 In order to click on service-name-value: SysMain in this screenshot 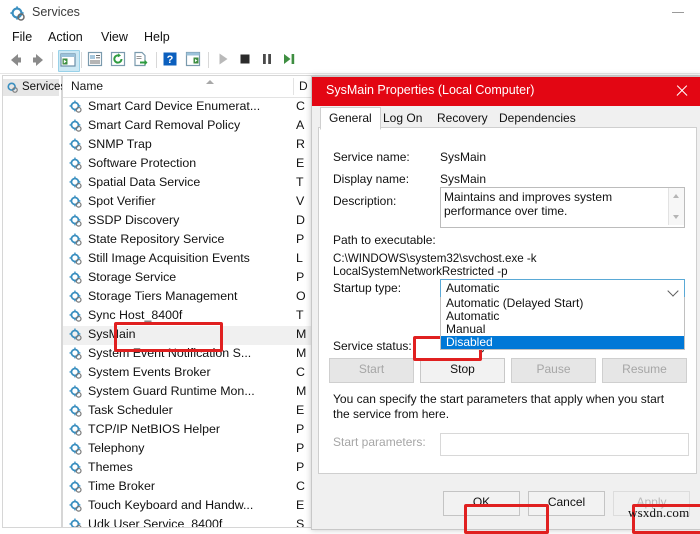, I will do `click(463, 157)`.